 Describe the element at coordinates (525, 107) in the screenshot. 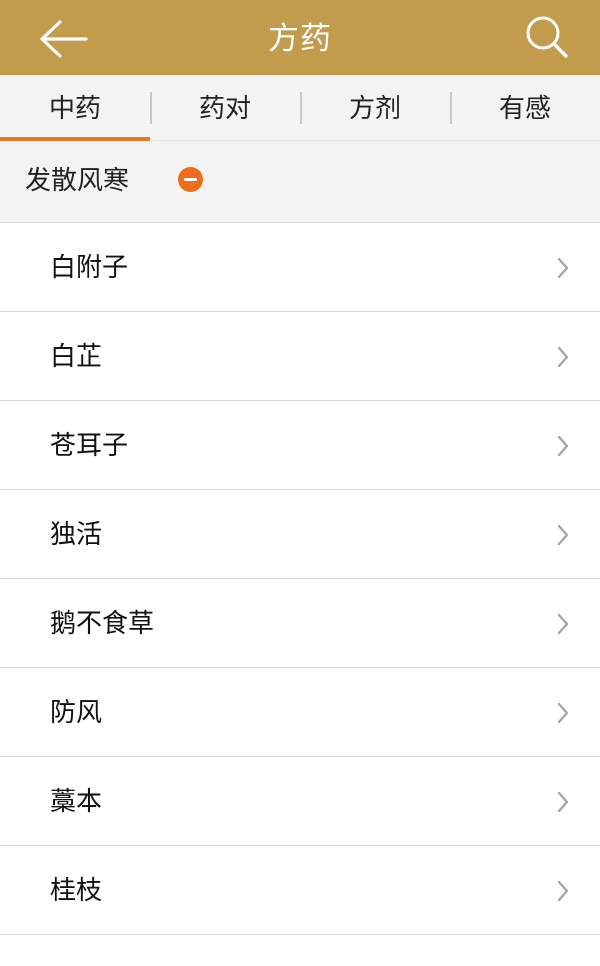

I see `tab-yougan: 有感` at that location.